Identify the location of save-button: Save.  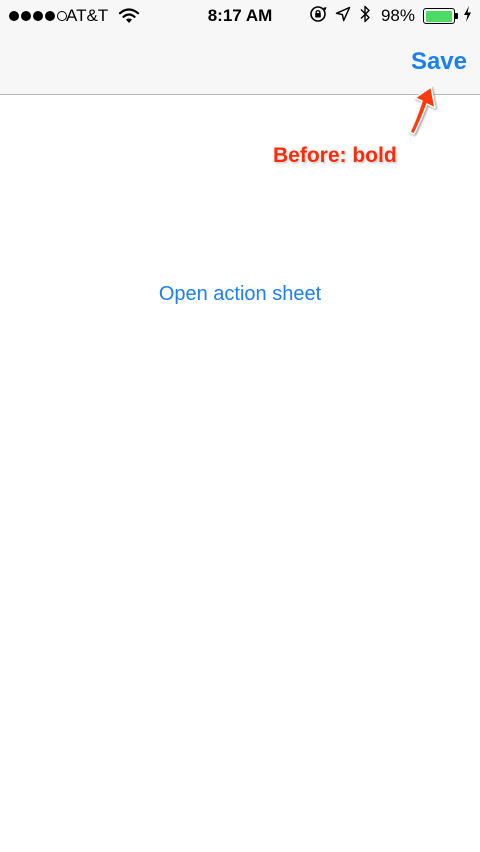
(439, 62).